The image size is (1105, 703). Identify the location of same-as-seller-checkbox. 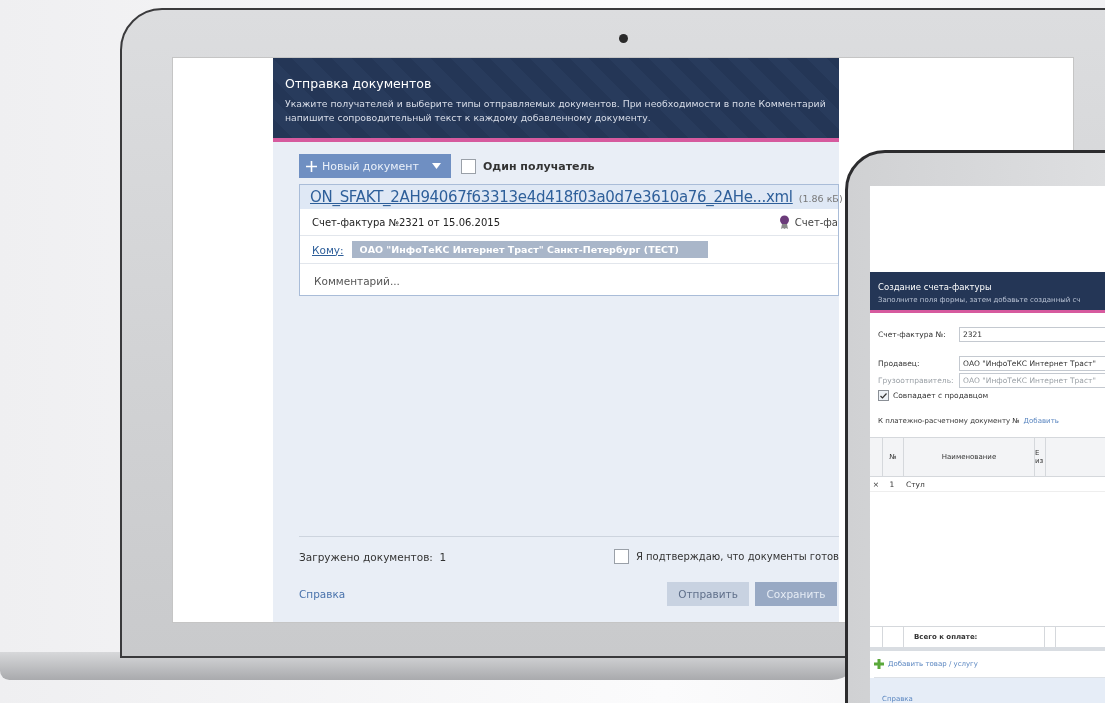
(883, 395).